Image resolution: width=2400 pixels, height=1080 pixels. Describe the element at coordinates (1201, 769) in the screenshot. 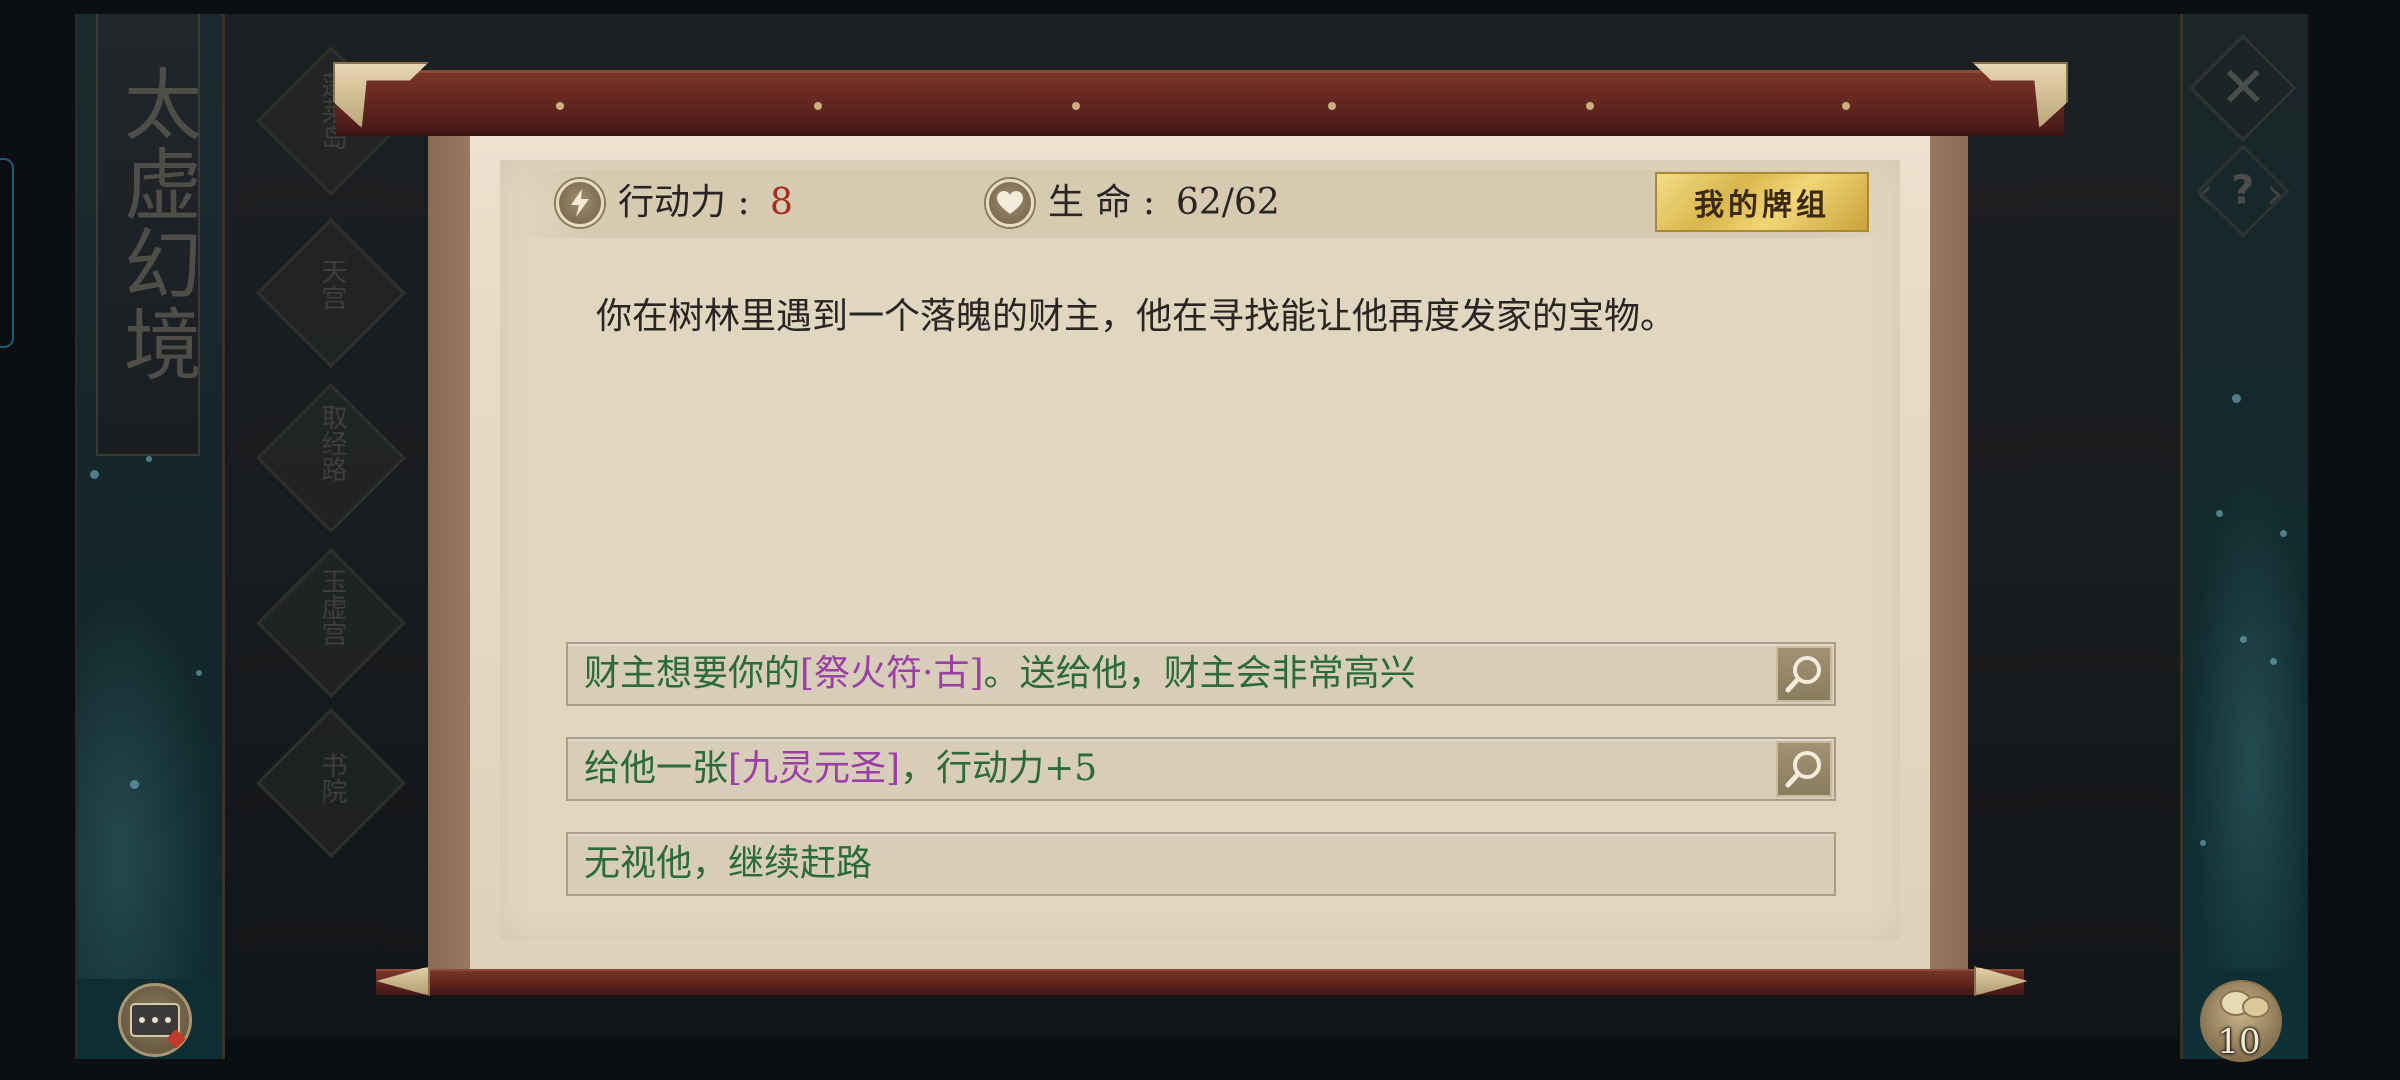

I see `choice-option-2: 给他一张[九灵元圣]，行动力+5` at that location.